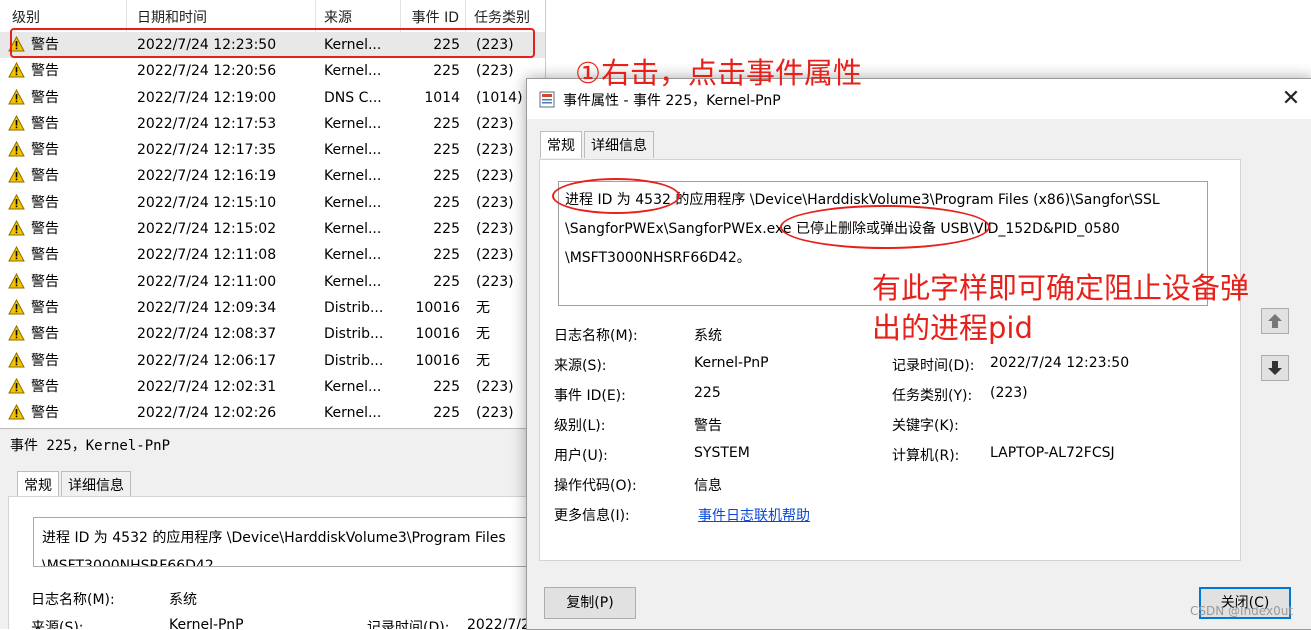  What do you see at coordinates (272, 334) in the screenshot?
I see `table-row: 警告 2022/7/24 12:08:37 Distrib... 10016 无` at bounding box center [272, 334].